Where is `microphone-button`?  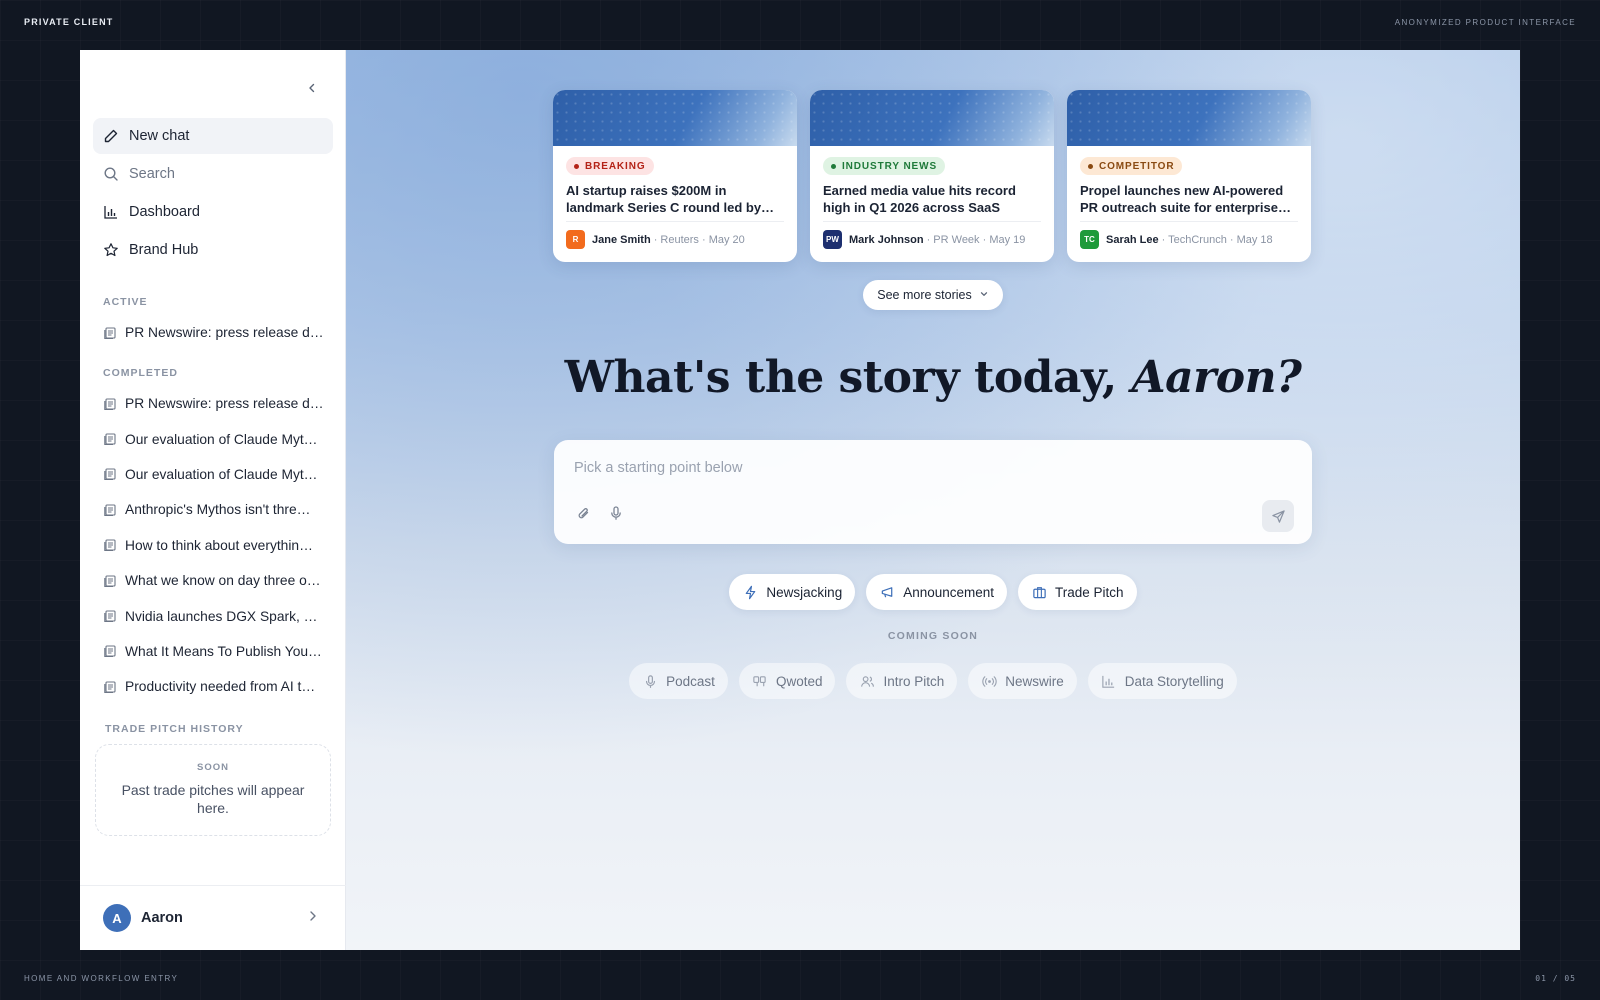
microphone-button is located at coordinates (616, 513).